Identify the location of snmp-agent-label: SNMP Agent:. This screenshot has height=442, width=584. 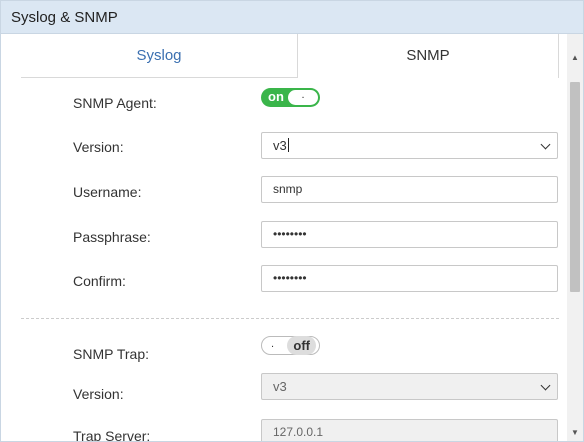
(115, 103).